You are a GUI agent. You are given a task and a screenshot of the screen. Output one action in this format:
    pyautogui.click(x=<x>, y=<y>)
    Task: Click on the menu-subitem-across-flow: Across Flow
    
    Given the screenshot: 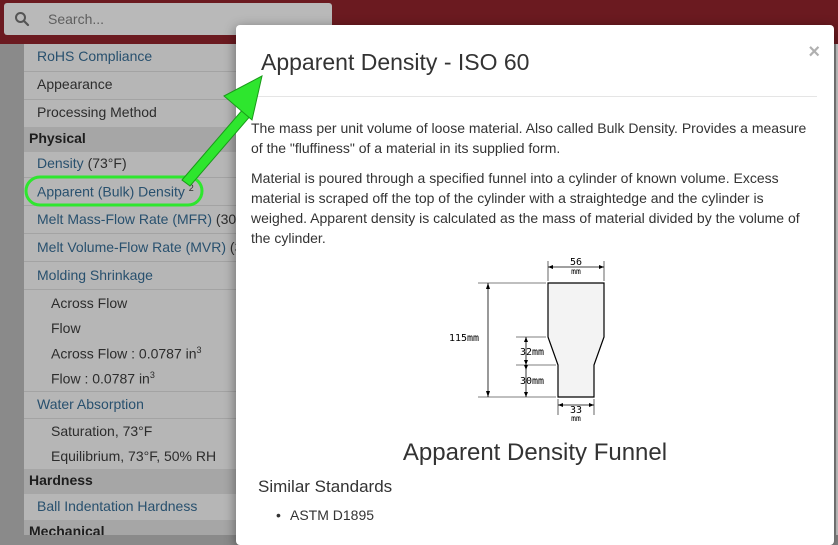 What is the action you would take?
    pyautogui.click(x=144, y=303)
    